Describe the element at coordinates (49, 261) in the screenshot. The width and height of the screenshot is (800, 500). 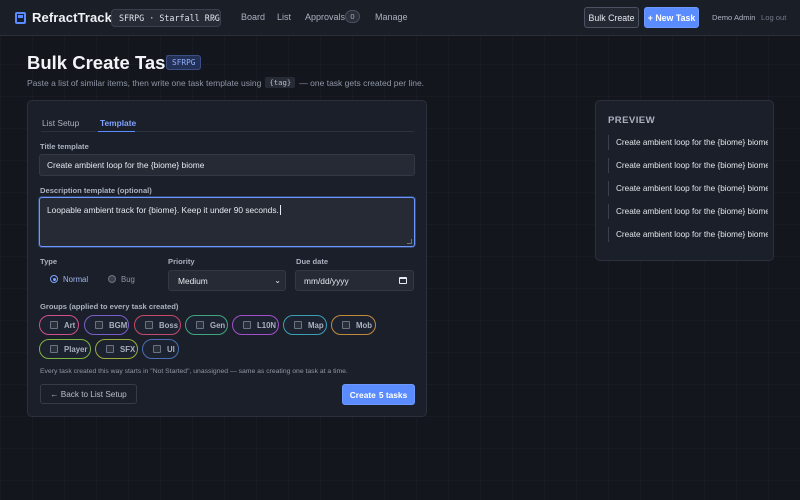
I see `type-label: Type` at that location.